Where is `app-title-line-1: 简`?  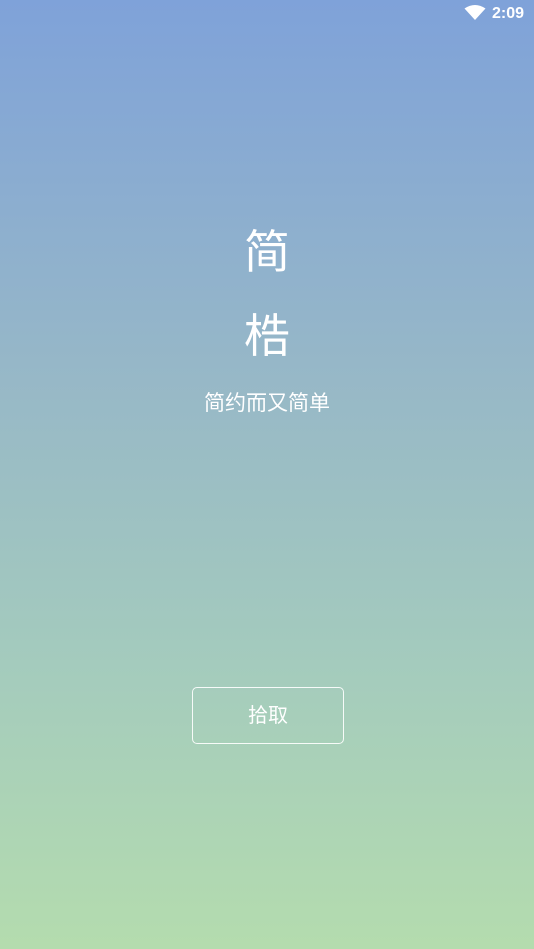 app-title-line-1: 简 is located at coordinates (267, 252).